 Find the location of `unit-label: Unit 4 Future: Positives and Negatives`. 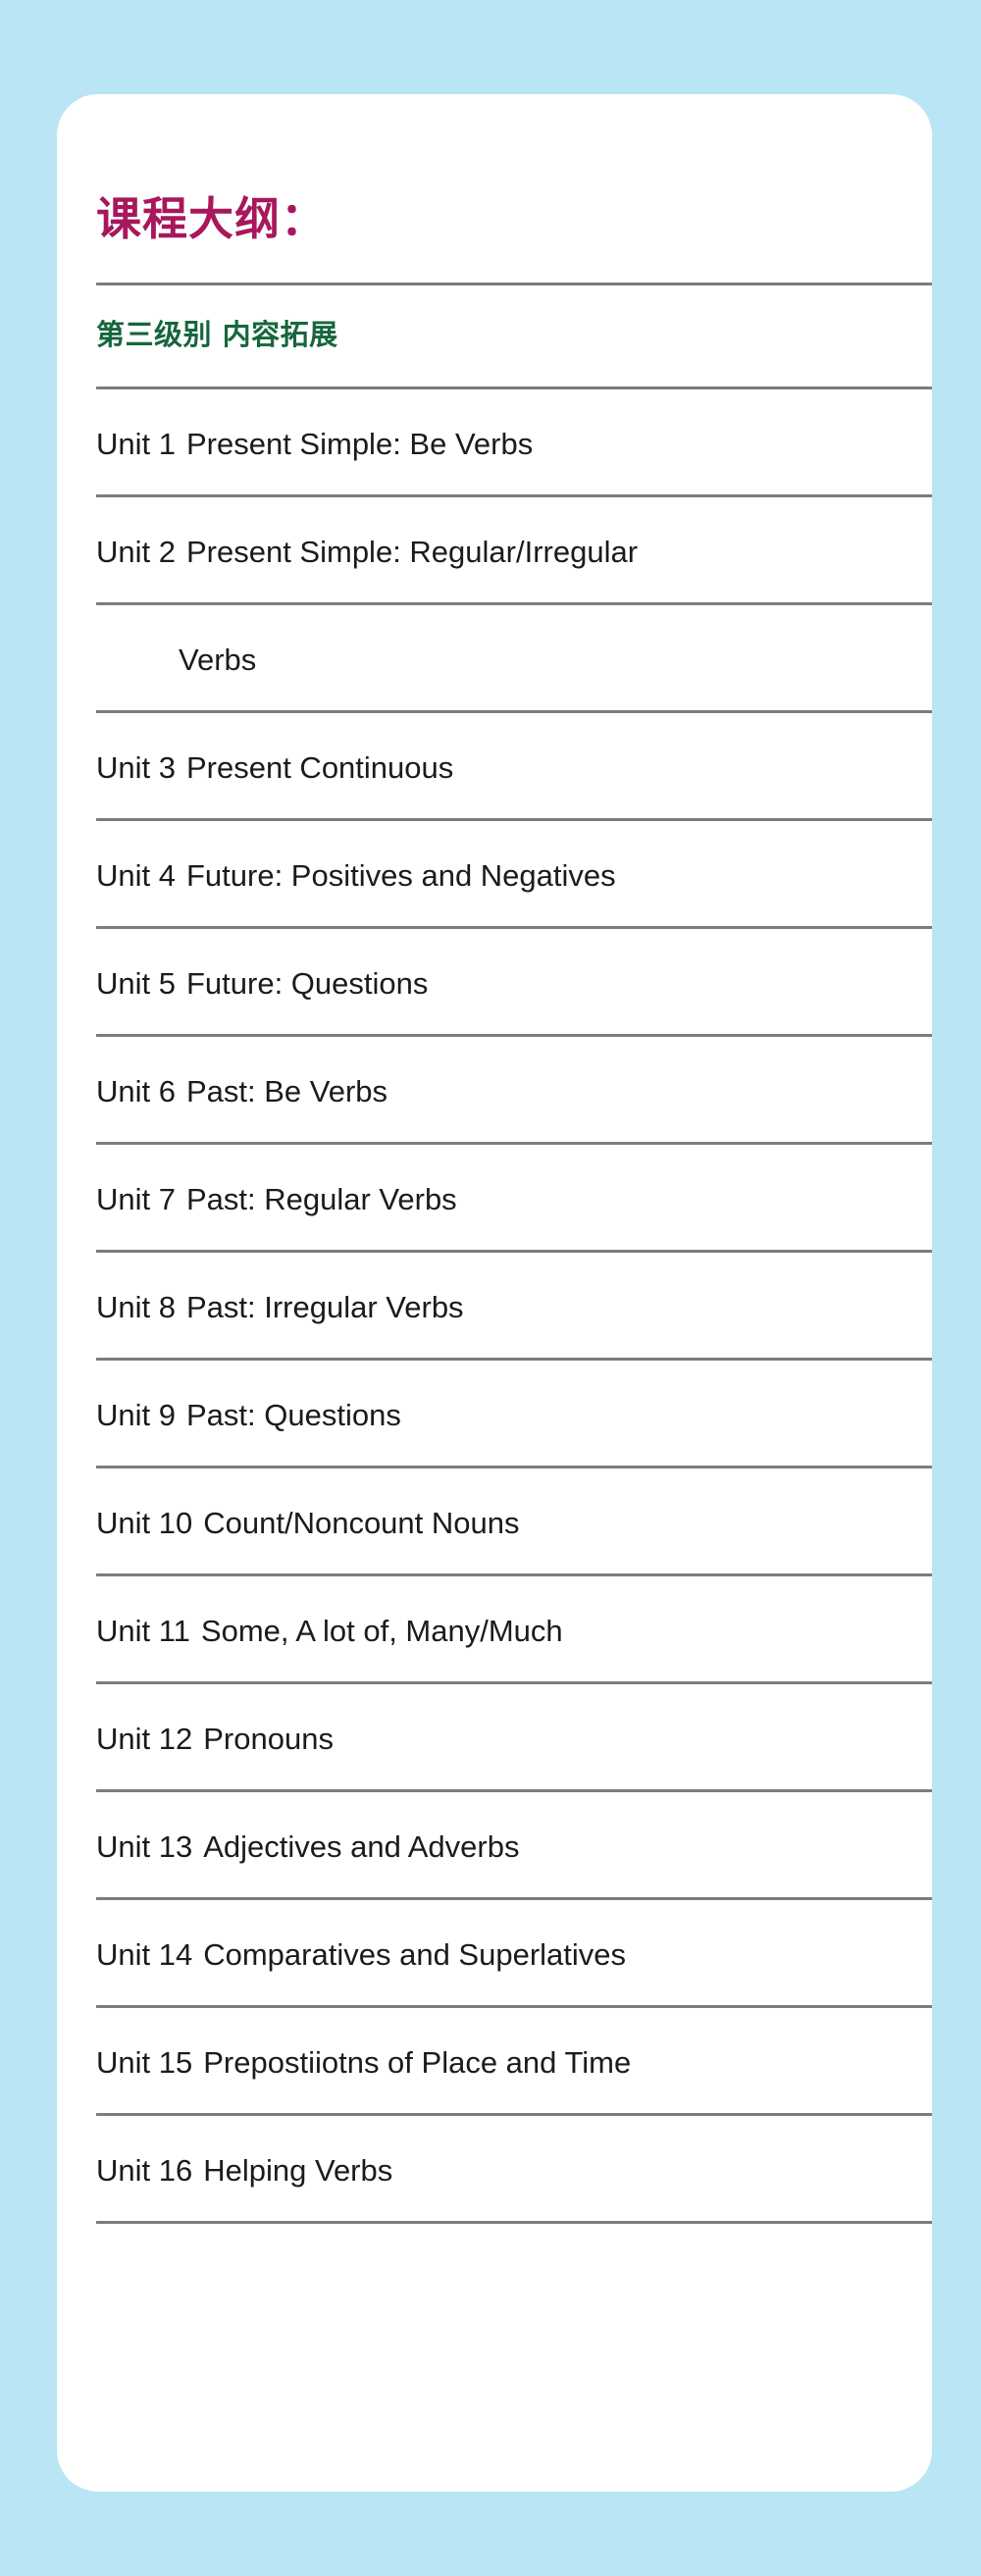

unit-label: Unit 4 Future: Positives and Negatives is located at coordinates (514, 873).